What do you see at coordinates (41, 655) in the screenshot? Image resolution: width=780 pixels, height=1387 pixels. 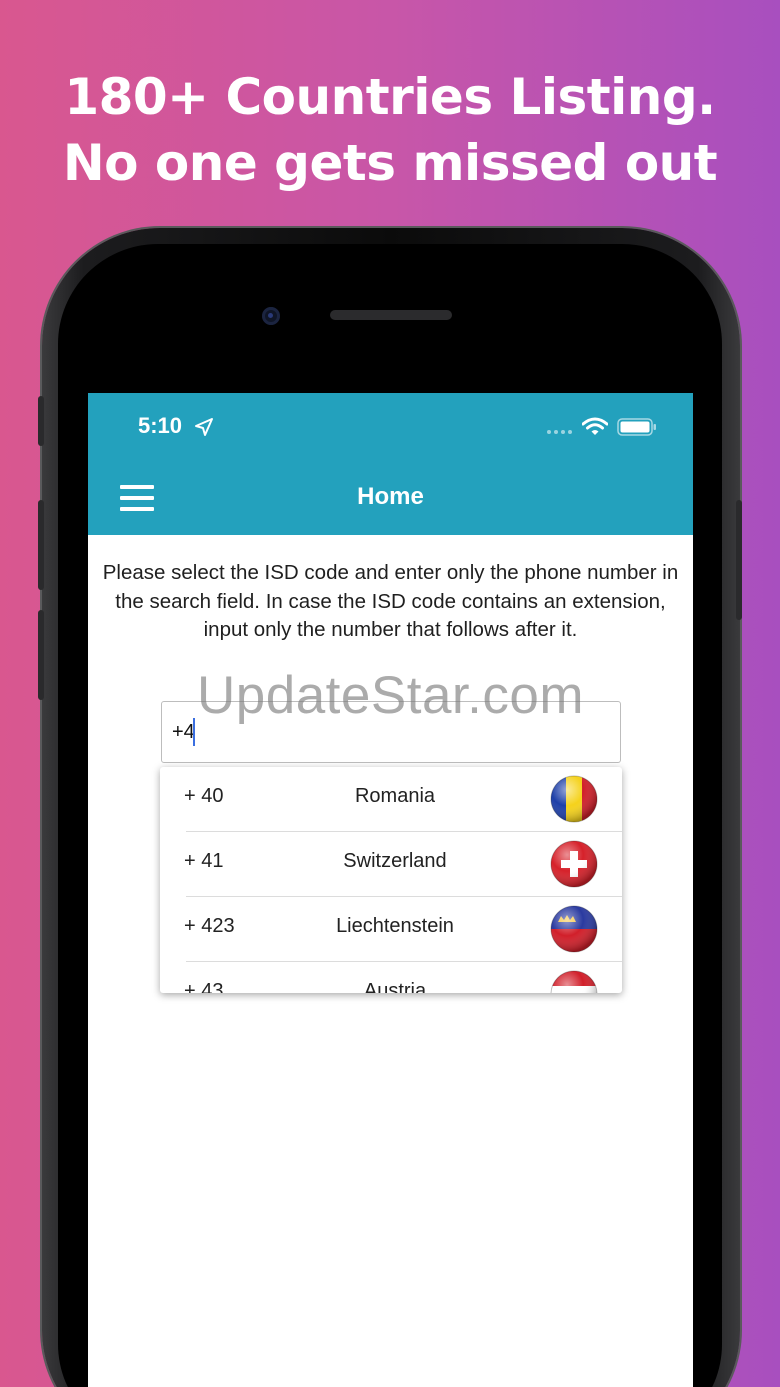 I see `phone-volume-down-button` at bounding box center [41, 655].